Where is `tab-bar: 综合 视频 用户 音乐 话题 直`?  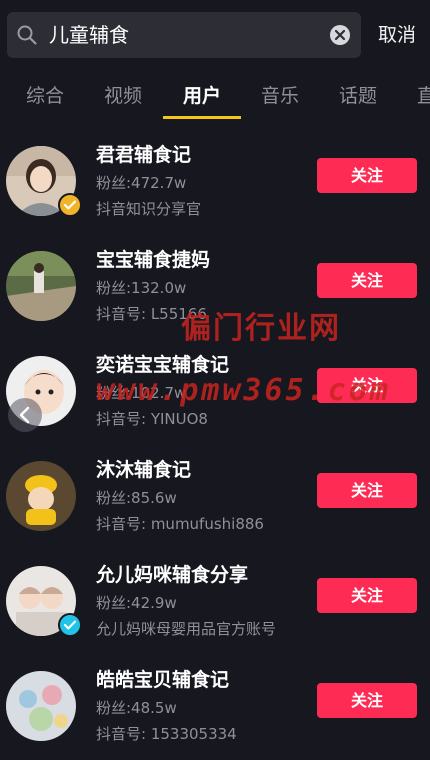 tab-bar: 综合 视频 用户 音乐 话题 直 is located at coordinates (215, 96).